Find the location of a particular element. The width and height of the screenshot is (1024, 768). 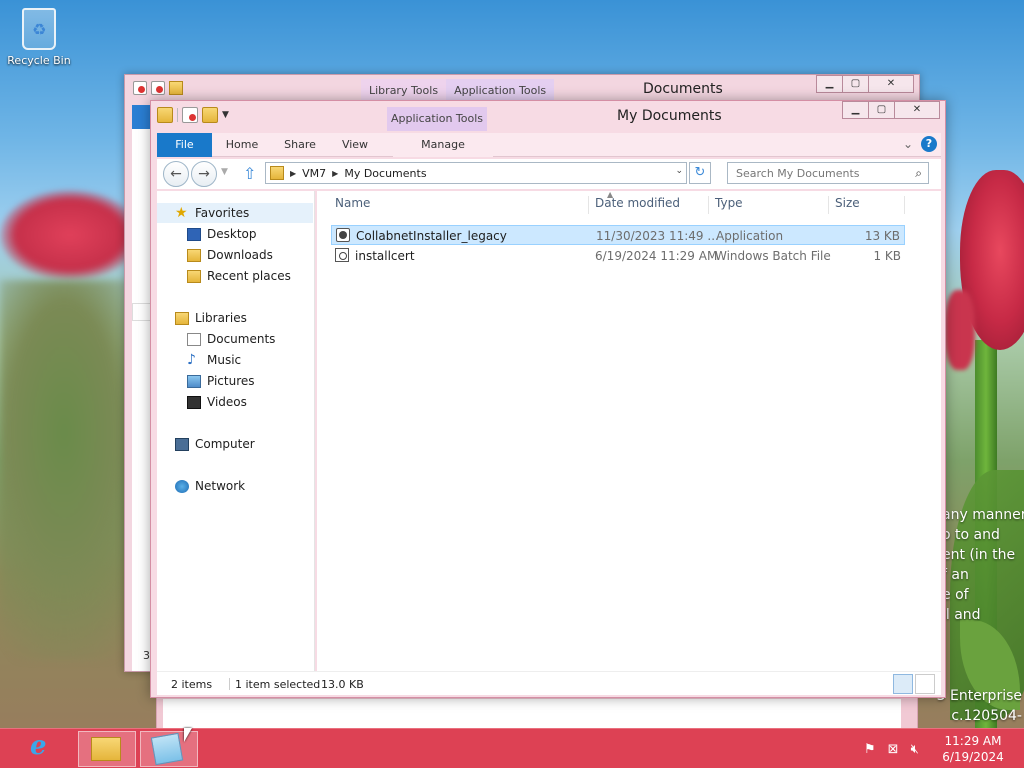

libraries-icon is located at coordinates (182, 318).